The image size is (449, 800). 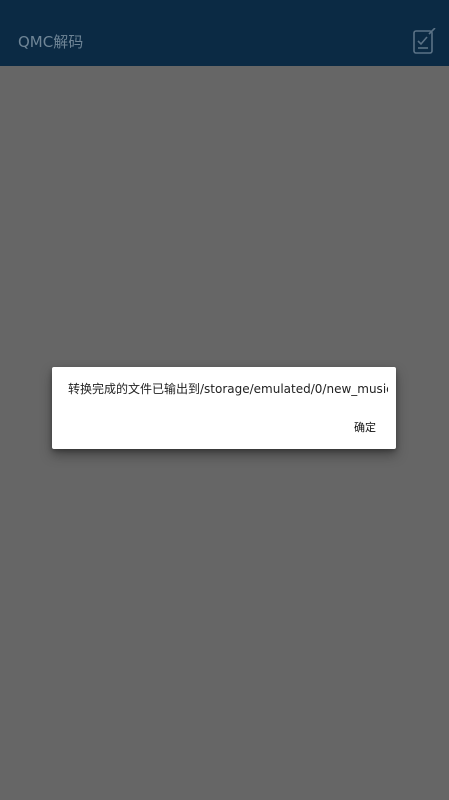 What do you see at coordinates (228, 389) in the screenshot?
I see `dialog-message: 转换完成的文件已输出到/storage/emulated/0/new_music` at bounding box center [228, 389].